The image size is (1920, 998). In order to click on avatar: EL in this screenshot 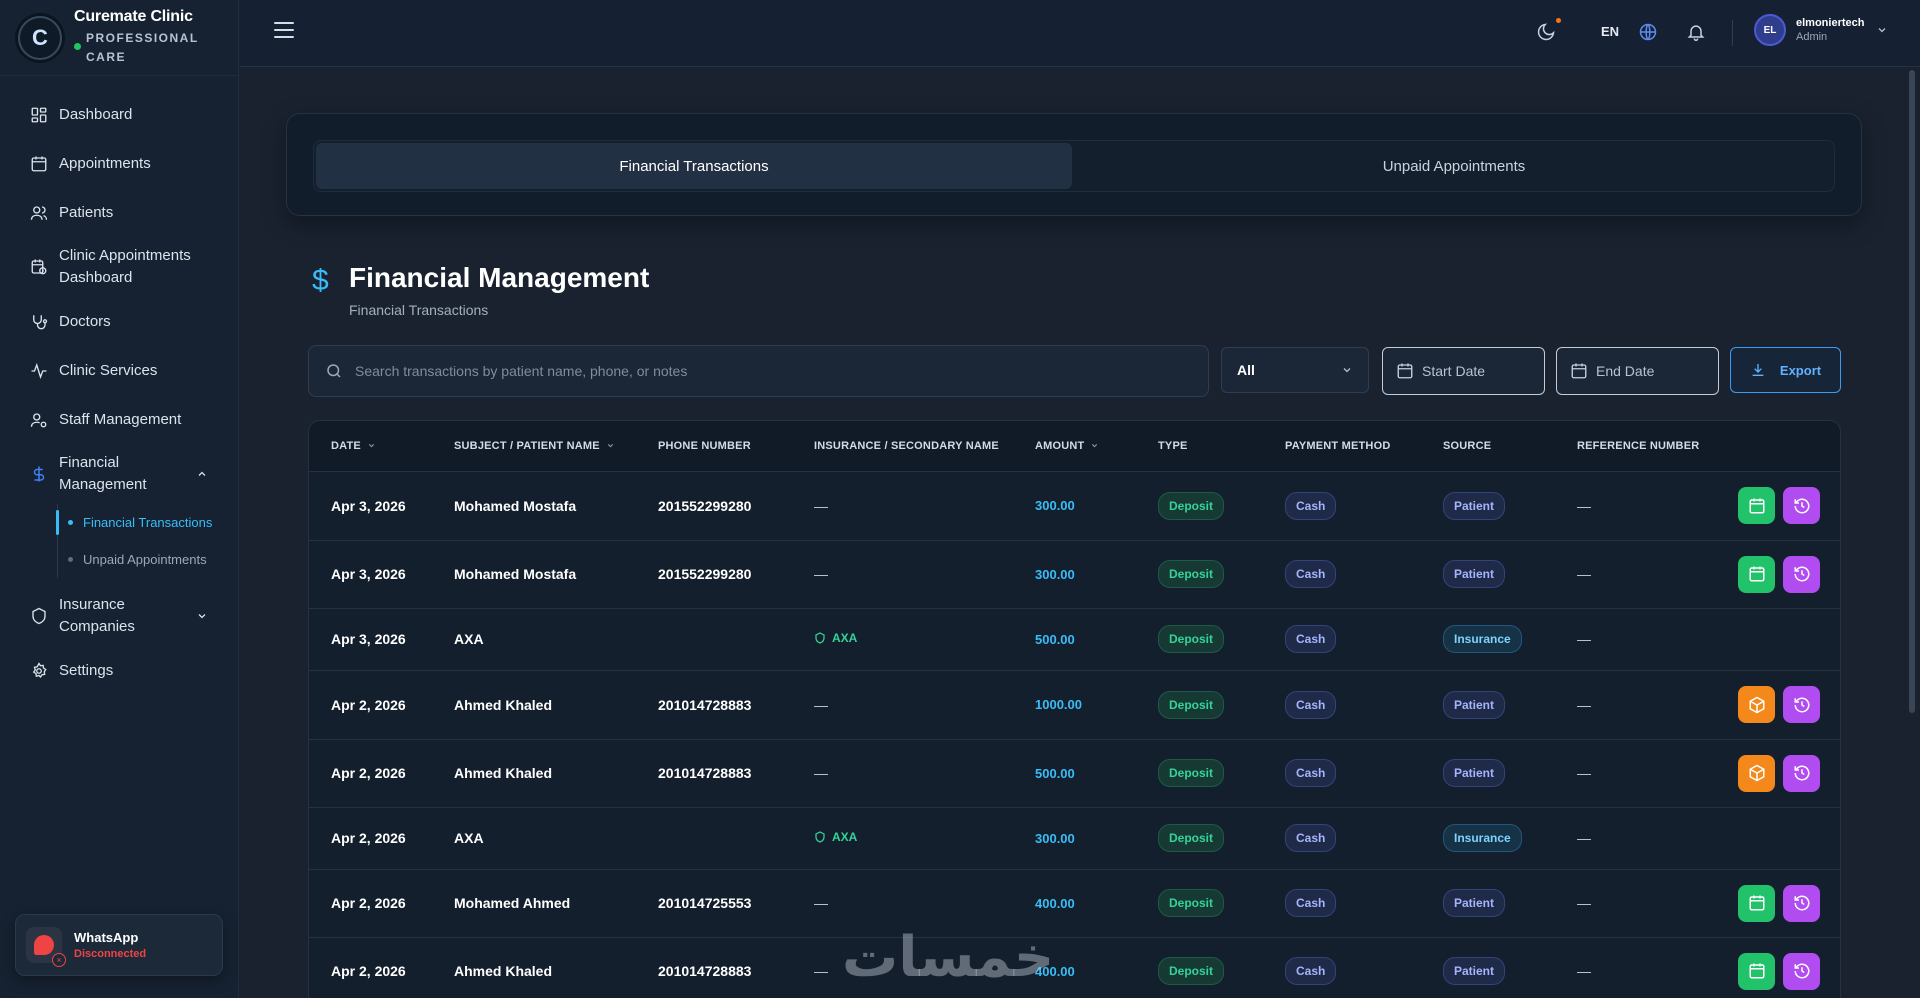, I will do `click(1770, 30)`.